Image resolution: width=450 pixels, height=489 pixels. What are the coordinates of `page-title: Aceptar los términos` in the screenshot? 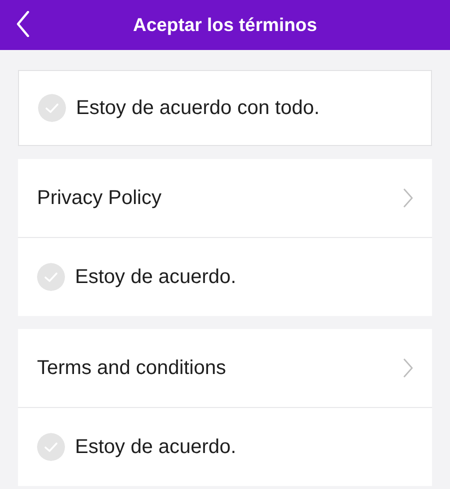 It's located at (225, 25).